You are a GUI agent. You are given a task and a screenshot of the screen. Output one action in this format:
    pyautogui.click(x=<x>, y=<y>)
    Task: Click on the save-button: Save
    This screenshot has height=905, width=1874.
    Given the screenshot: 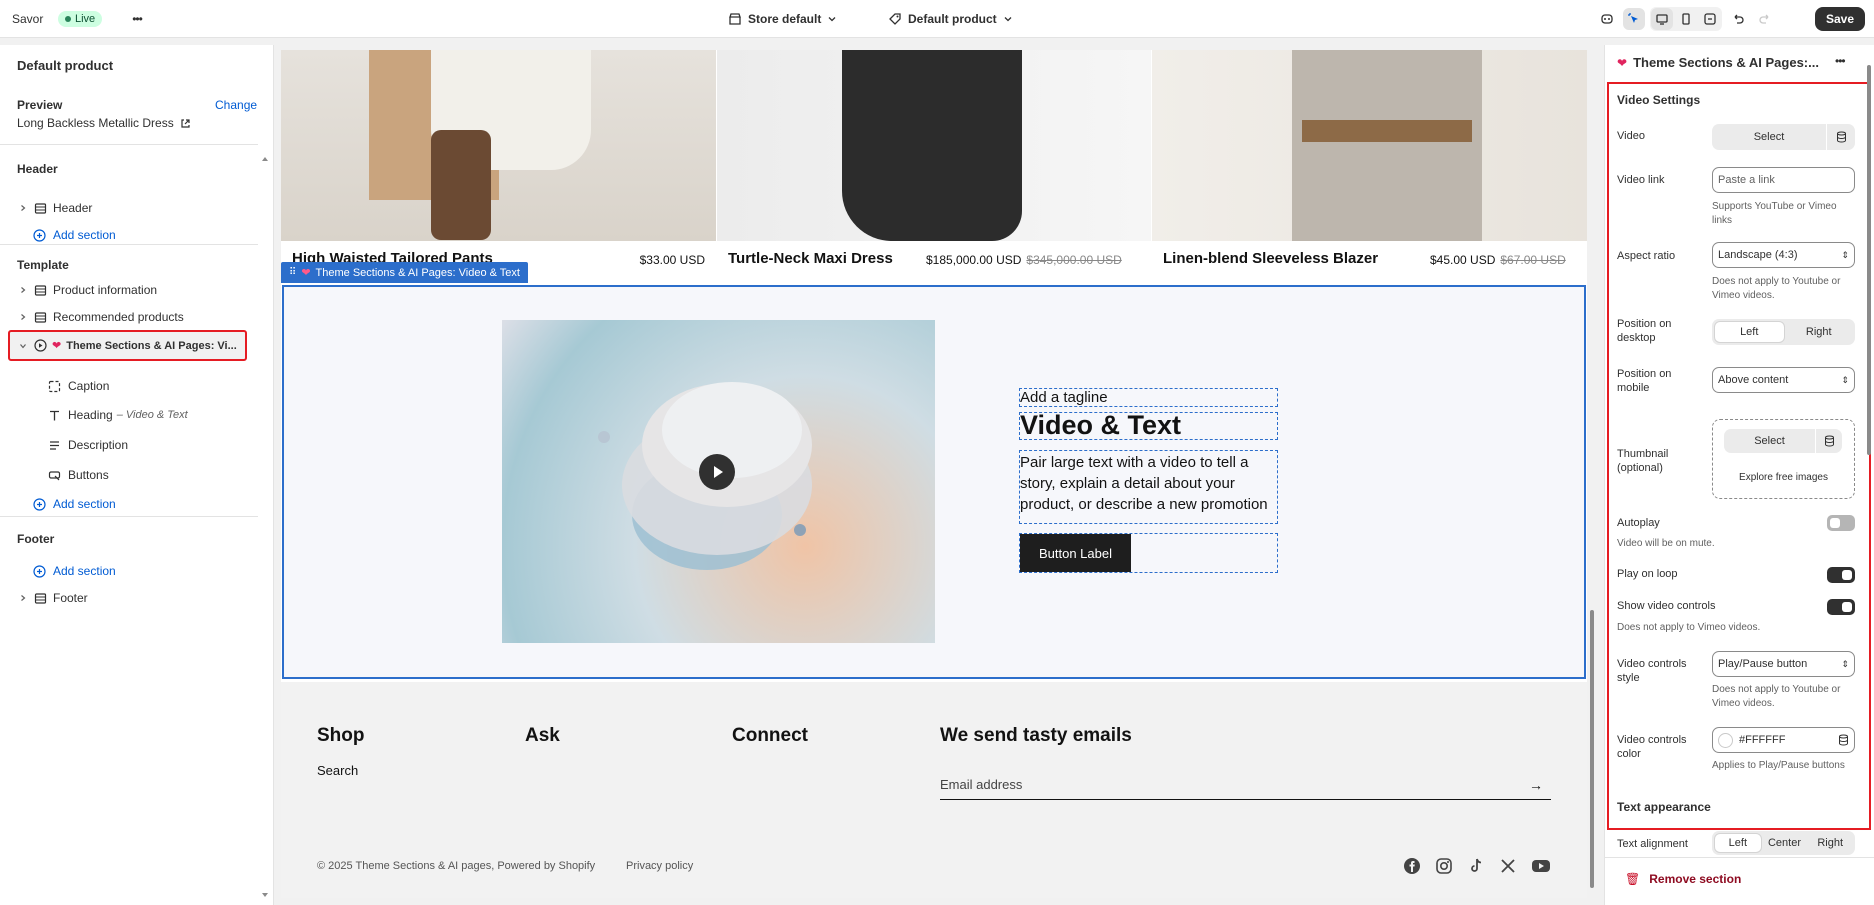 What is the action you would take?
    pyautogui.click(x=1840, y=19)
    